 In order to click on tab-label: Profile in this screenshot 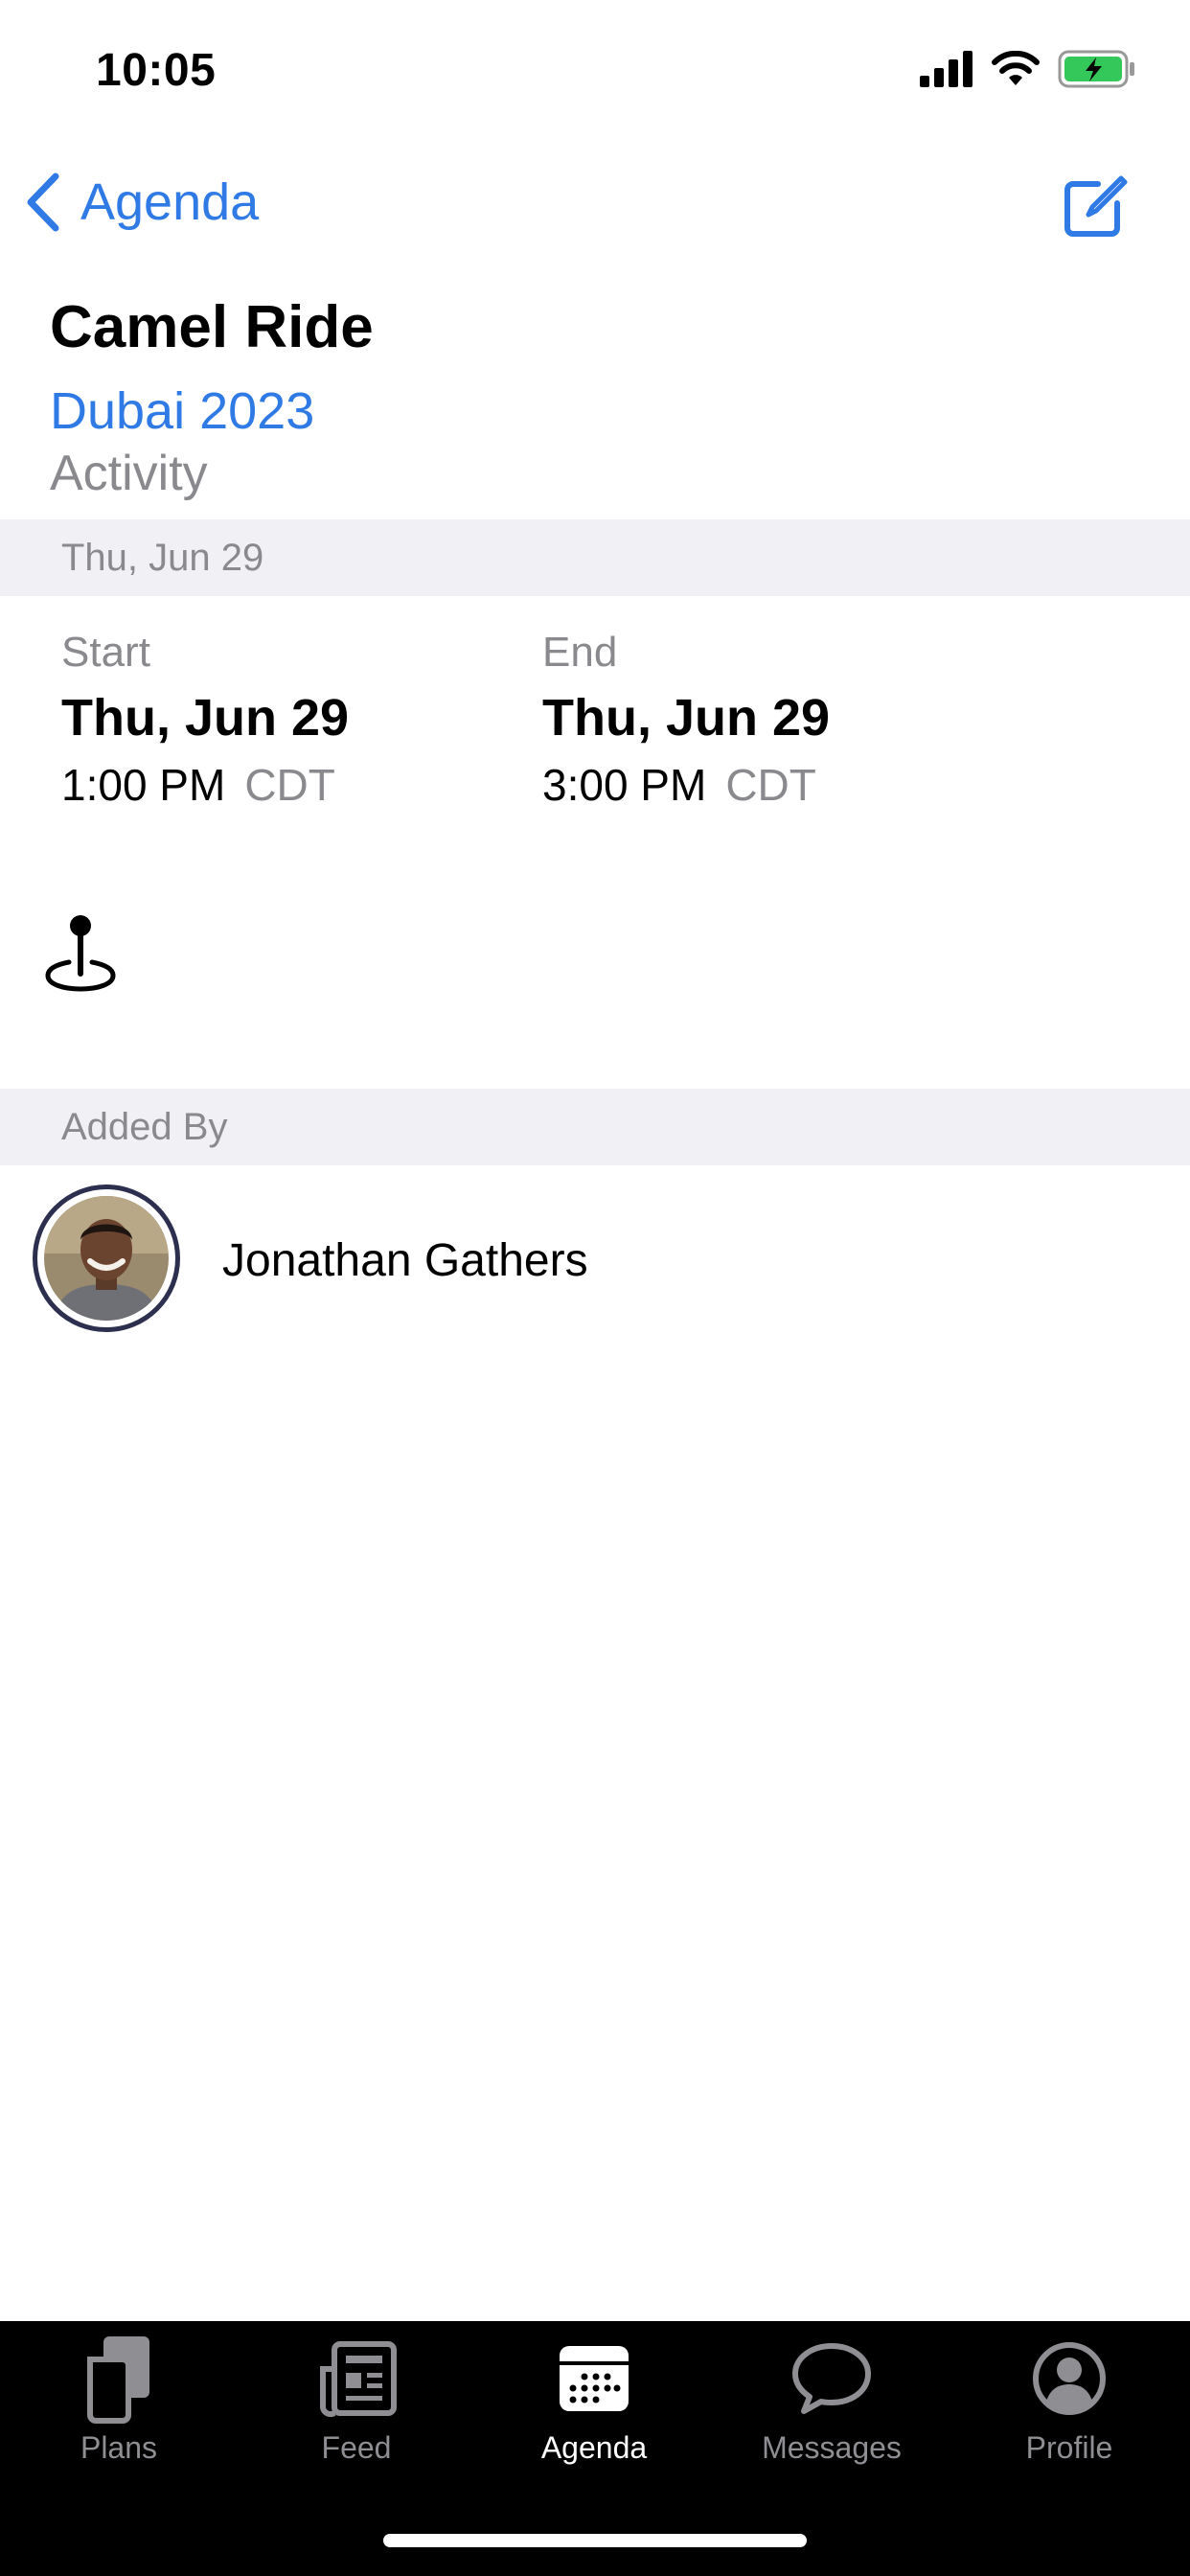, I will do `click(1069, 2447)`.